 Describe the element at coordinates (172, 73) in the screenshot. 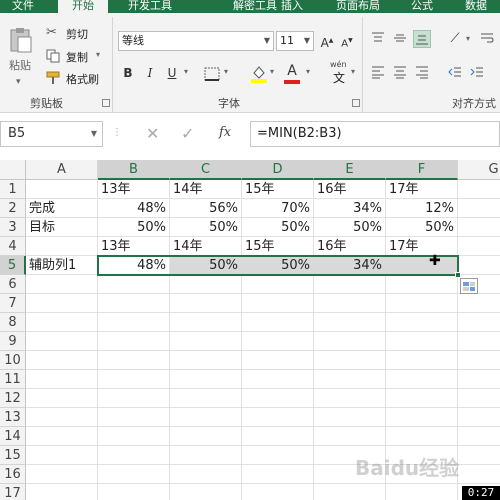

I see `underline-icon: U` at that location.